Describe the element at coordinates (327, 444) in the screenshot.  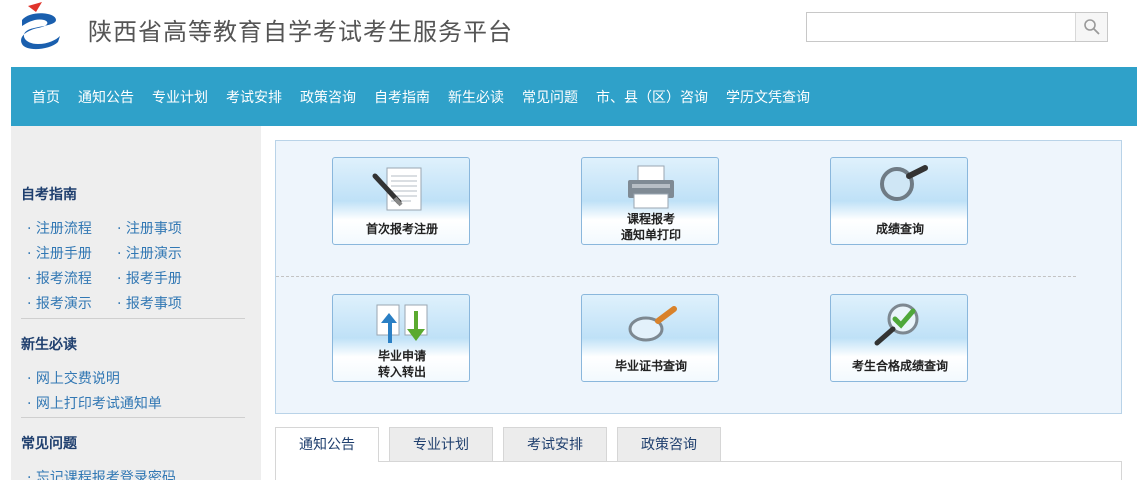
I see `tab-notices: 通知公告` at that location.